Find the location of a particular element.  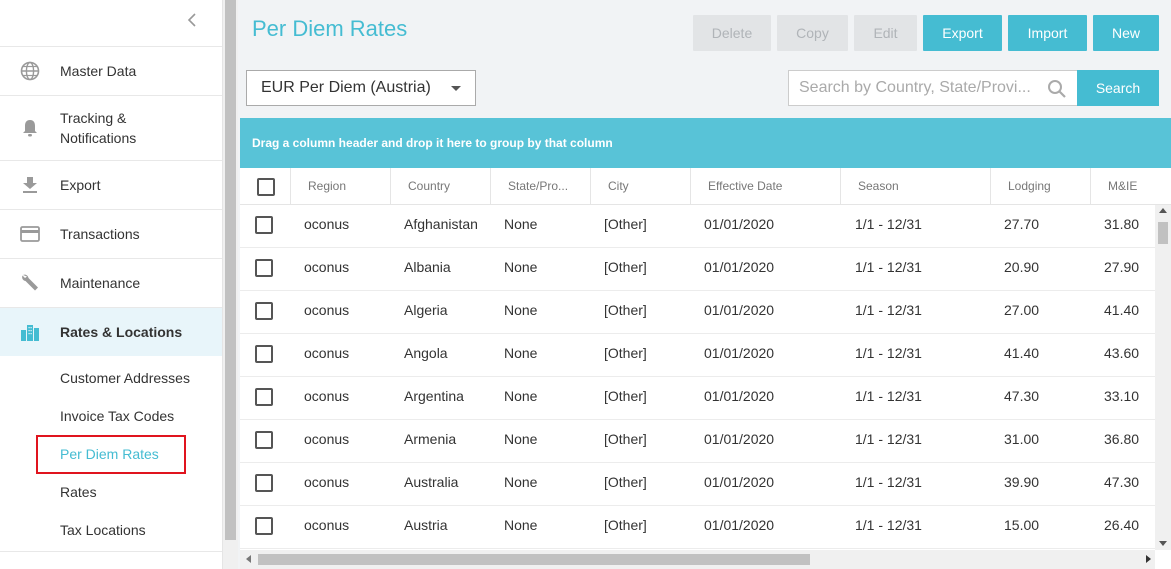

new-button: New is located at coordinates (1126, 33).